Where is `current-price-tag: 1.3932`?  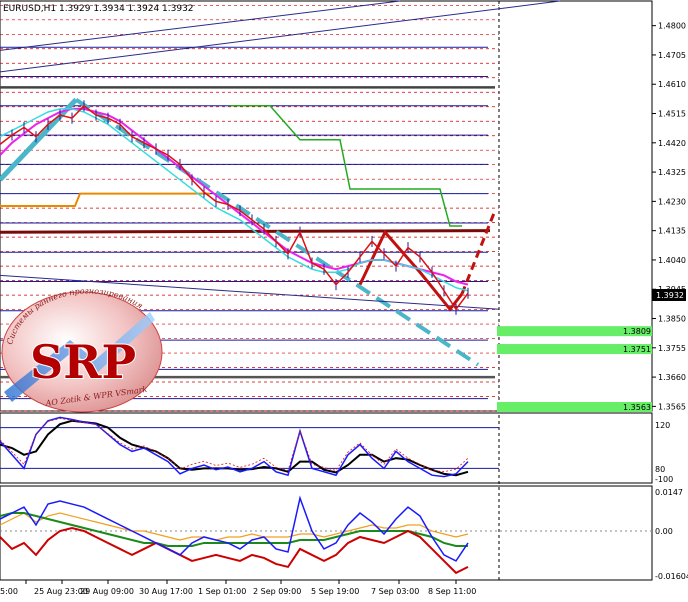 current-price-tag: 1.3932 is located at coordinates (669, 295).